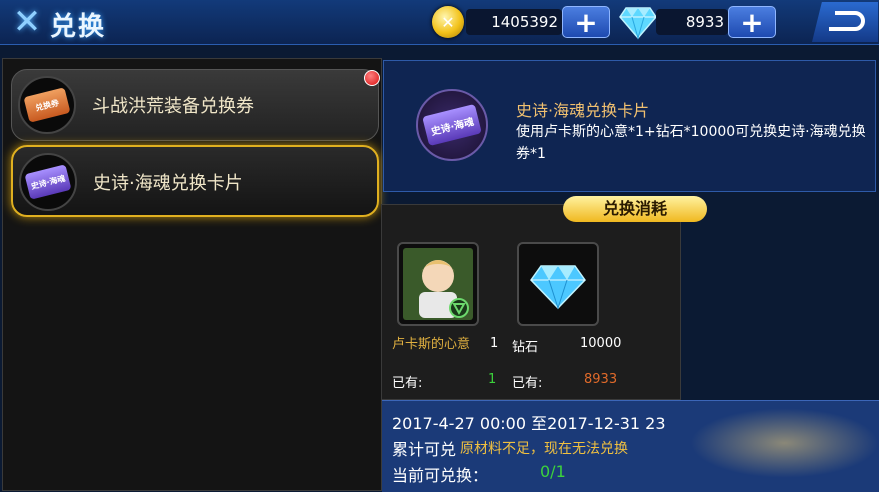  Describe the element at coordinates (635, 209) in the screenshot. I see `cost-header: 兑换消耗` at that location.